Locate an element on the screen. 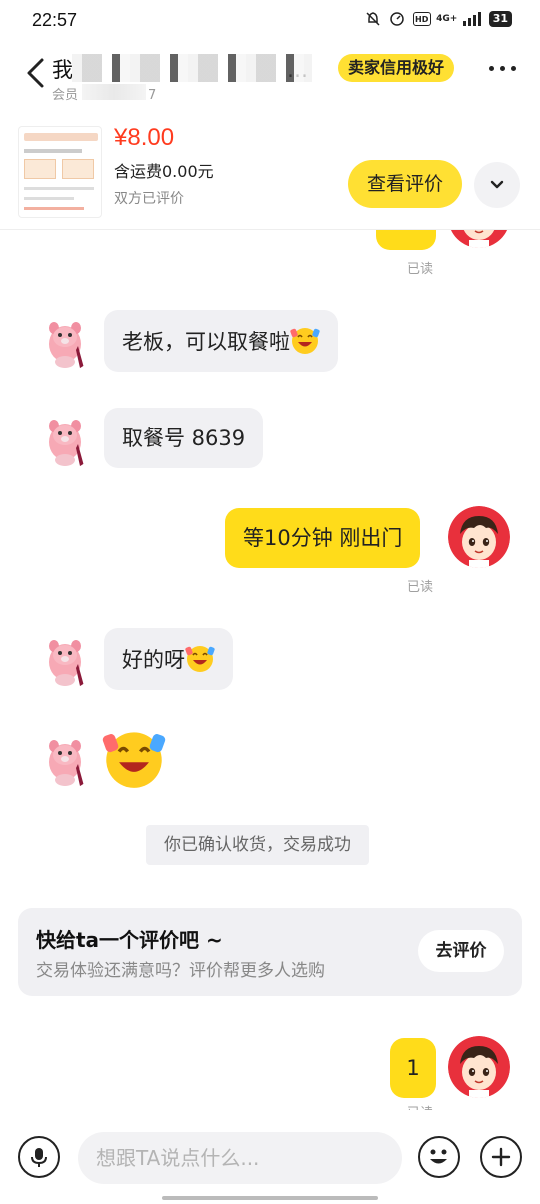 The width and height of the screenshot is (540, 1204). message-bubble: 取餐号 8639 is located at coordinates (184, 438).